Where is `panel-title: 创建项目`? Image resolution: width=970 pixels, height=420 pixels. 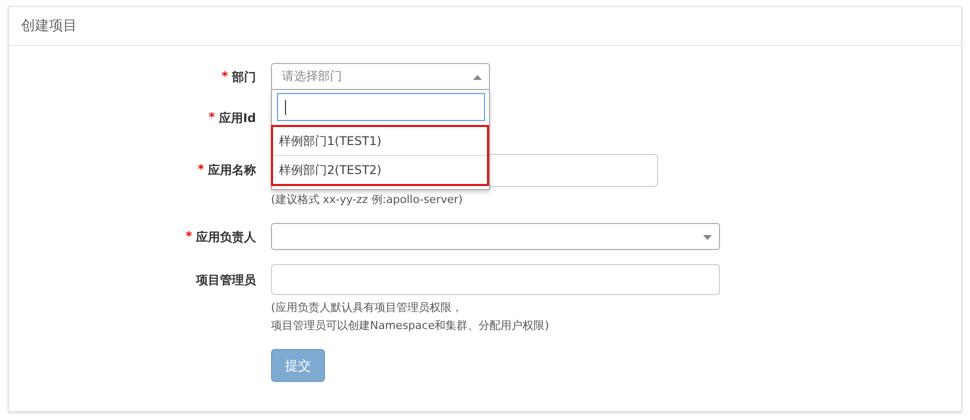 panel-title: 创建项目 is located at coordinates (49, 26).